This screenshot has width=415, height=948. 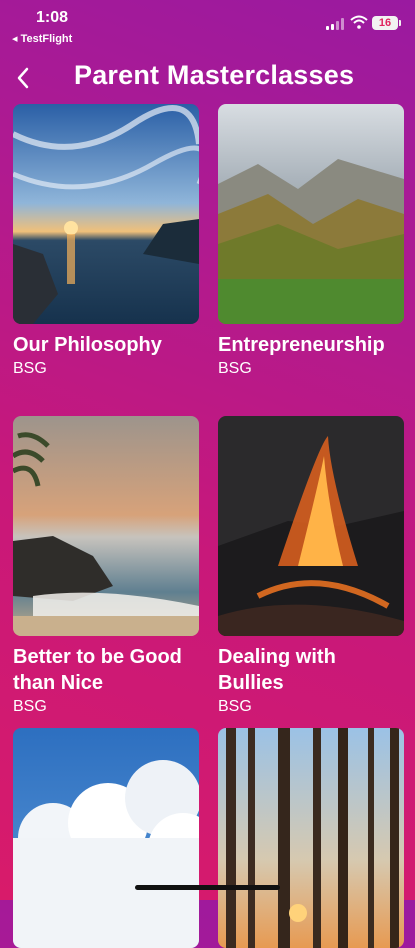 What do you see at coordinates (214, 75) in the screenshot?
I see `page-title: Parent Masterclasses` at bounding box center [214, 75].